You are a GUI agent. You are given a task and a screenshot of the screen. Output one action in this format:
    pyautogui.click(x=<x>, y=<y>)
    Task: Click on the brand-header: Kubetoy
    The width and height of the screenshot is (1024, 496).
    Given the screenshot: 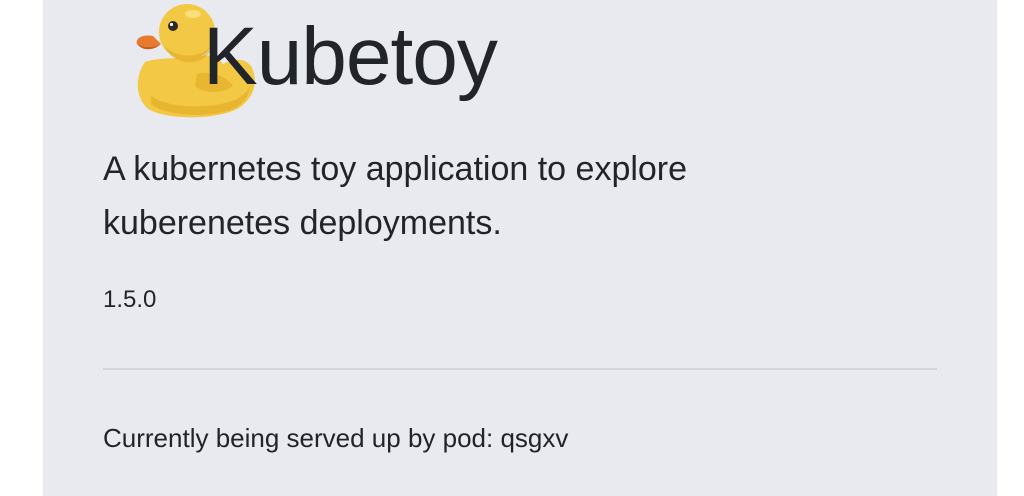 What is the action you would take?
    pyautogui.click(x=349, y=59)
    